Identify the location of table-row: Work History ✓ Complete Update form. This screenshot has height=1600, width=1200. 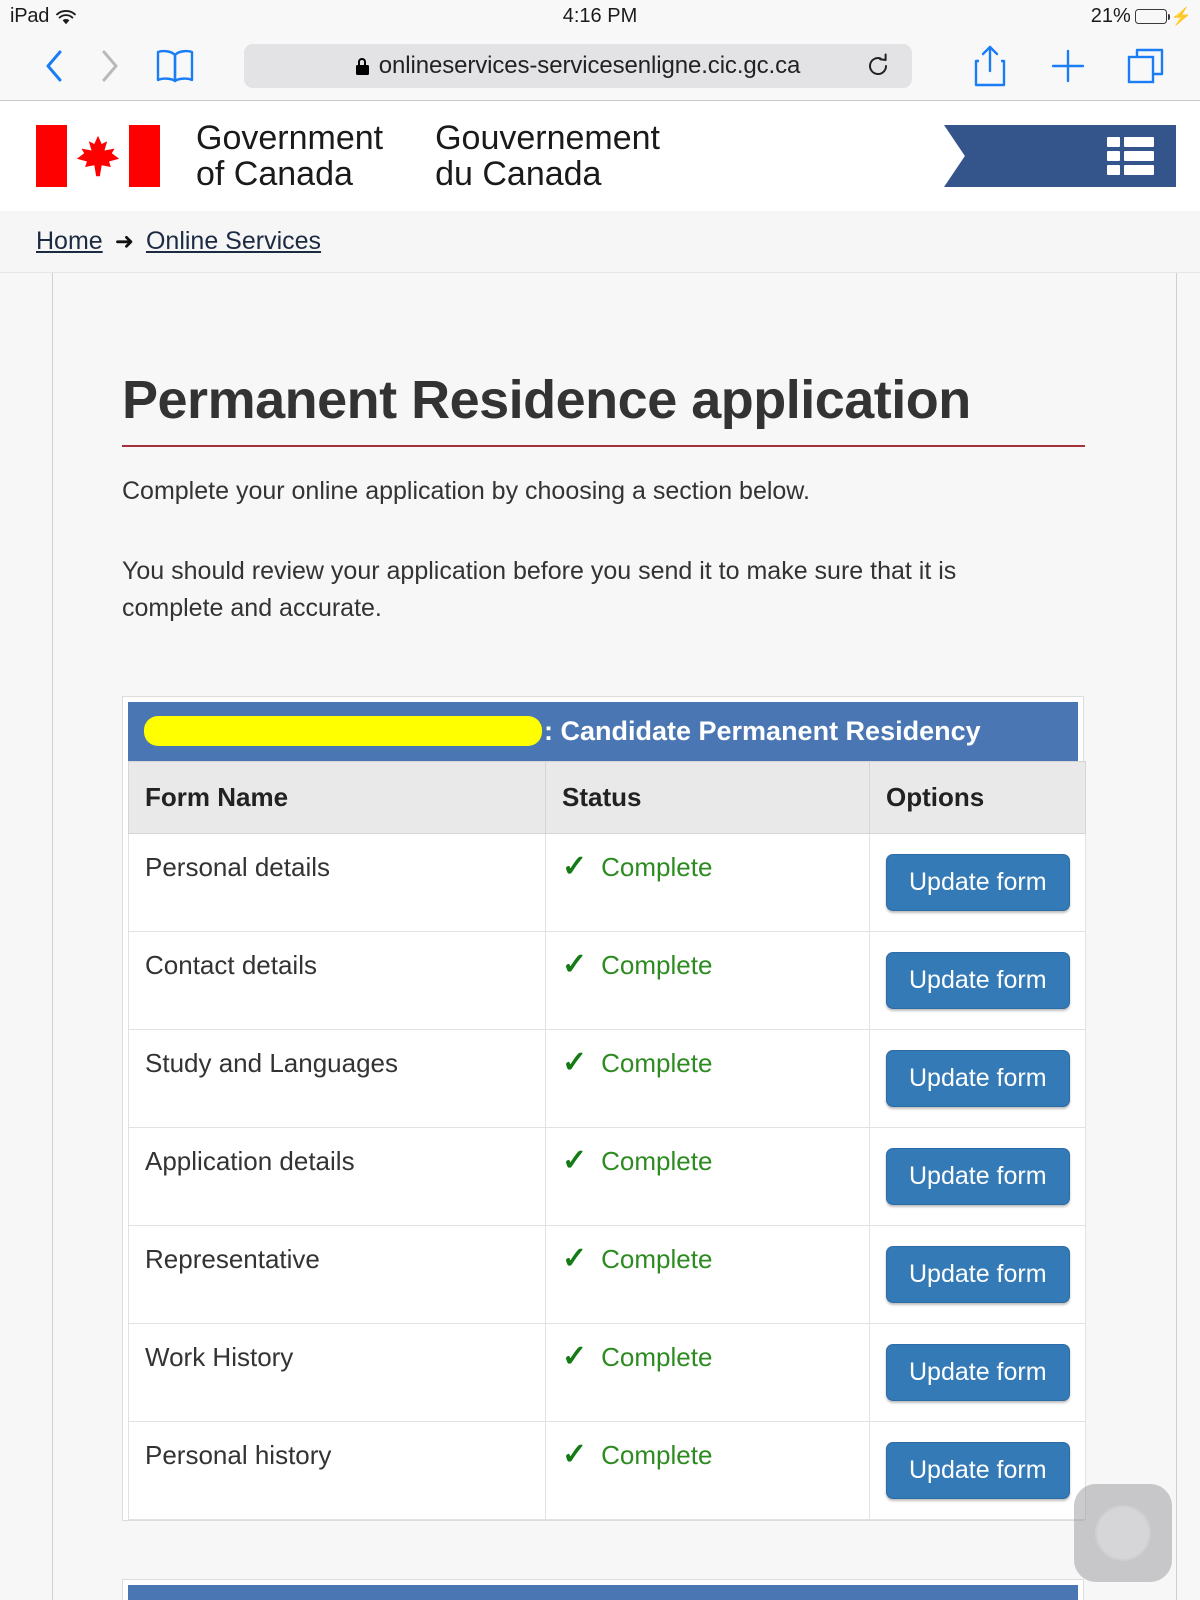
(607, 1372).